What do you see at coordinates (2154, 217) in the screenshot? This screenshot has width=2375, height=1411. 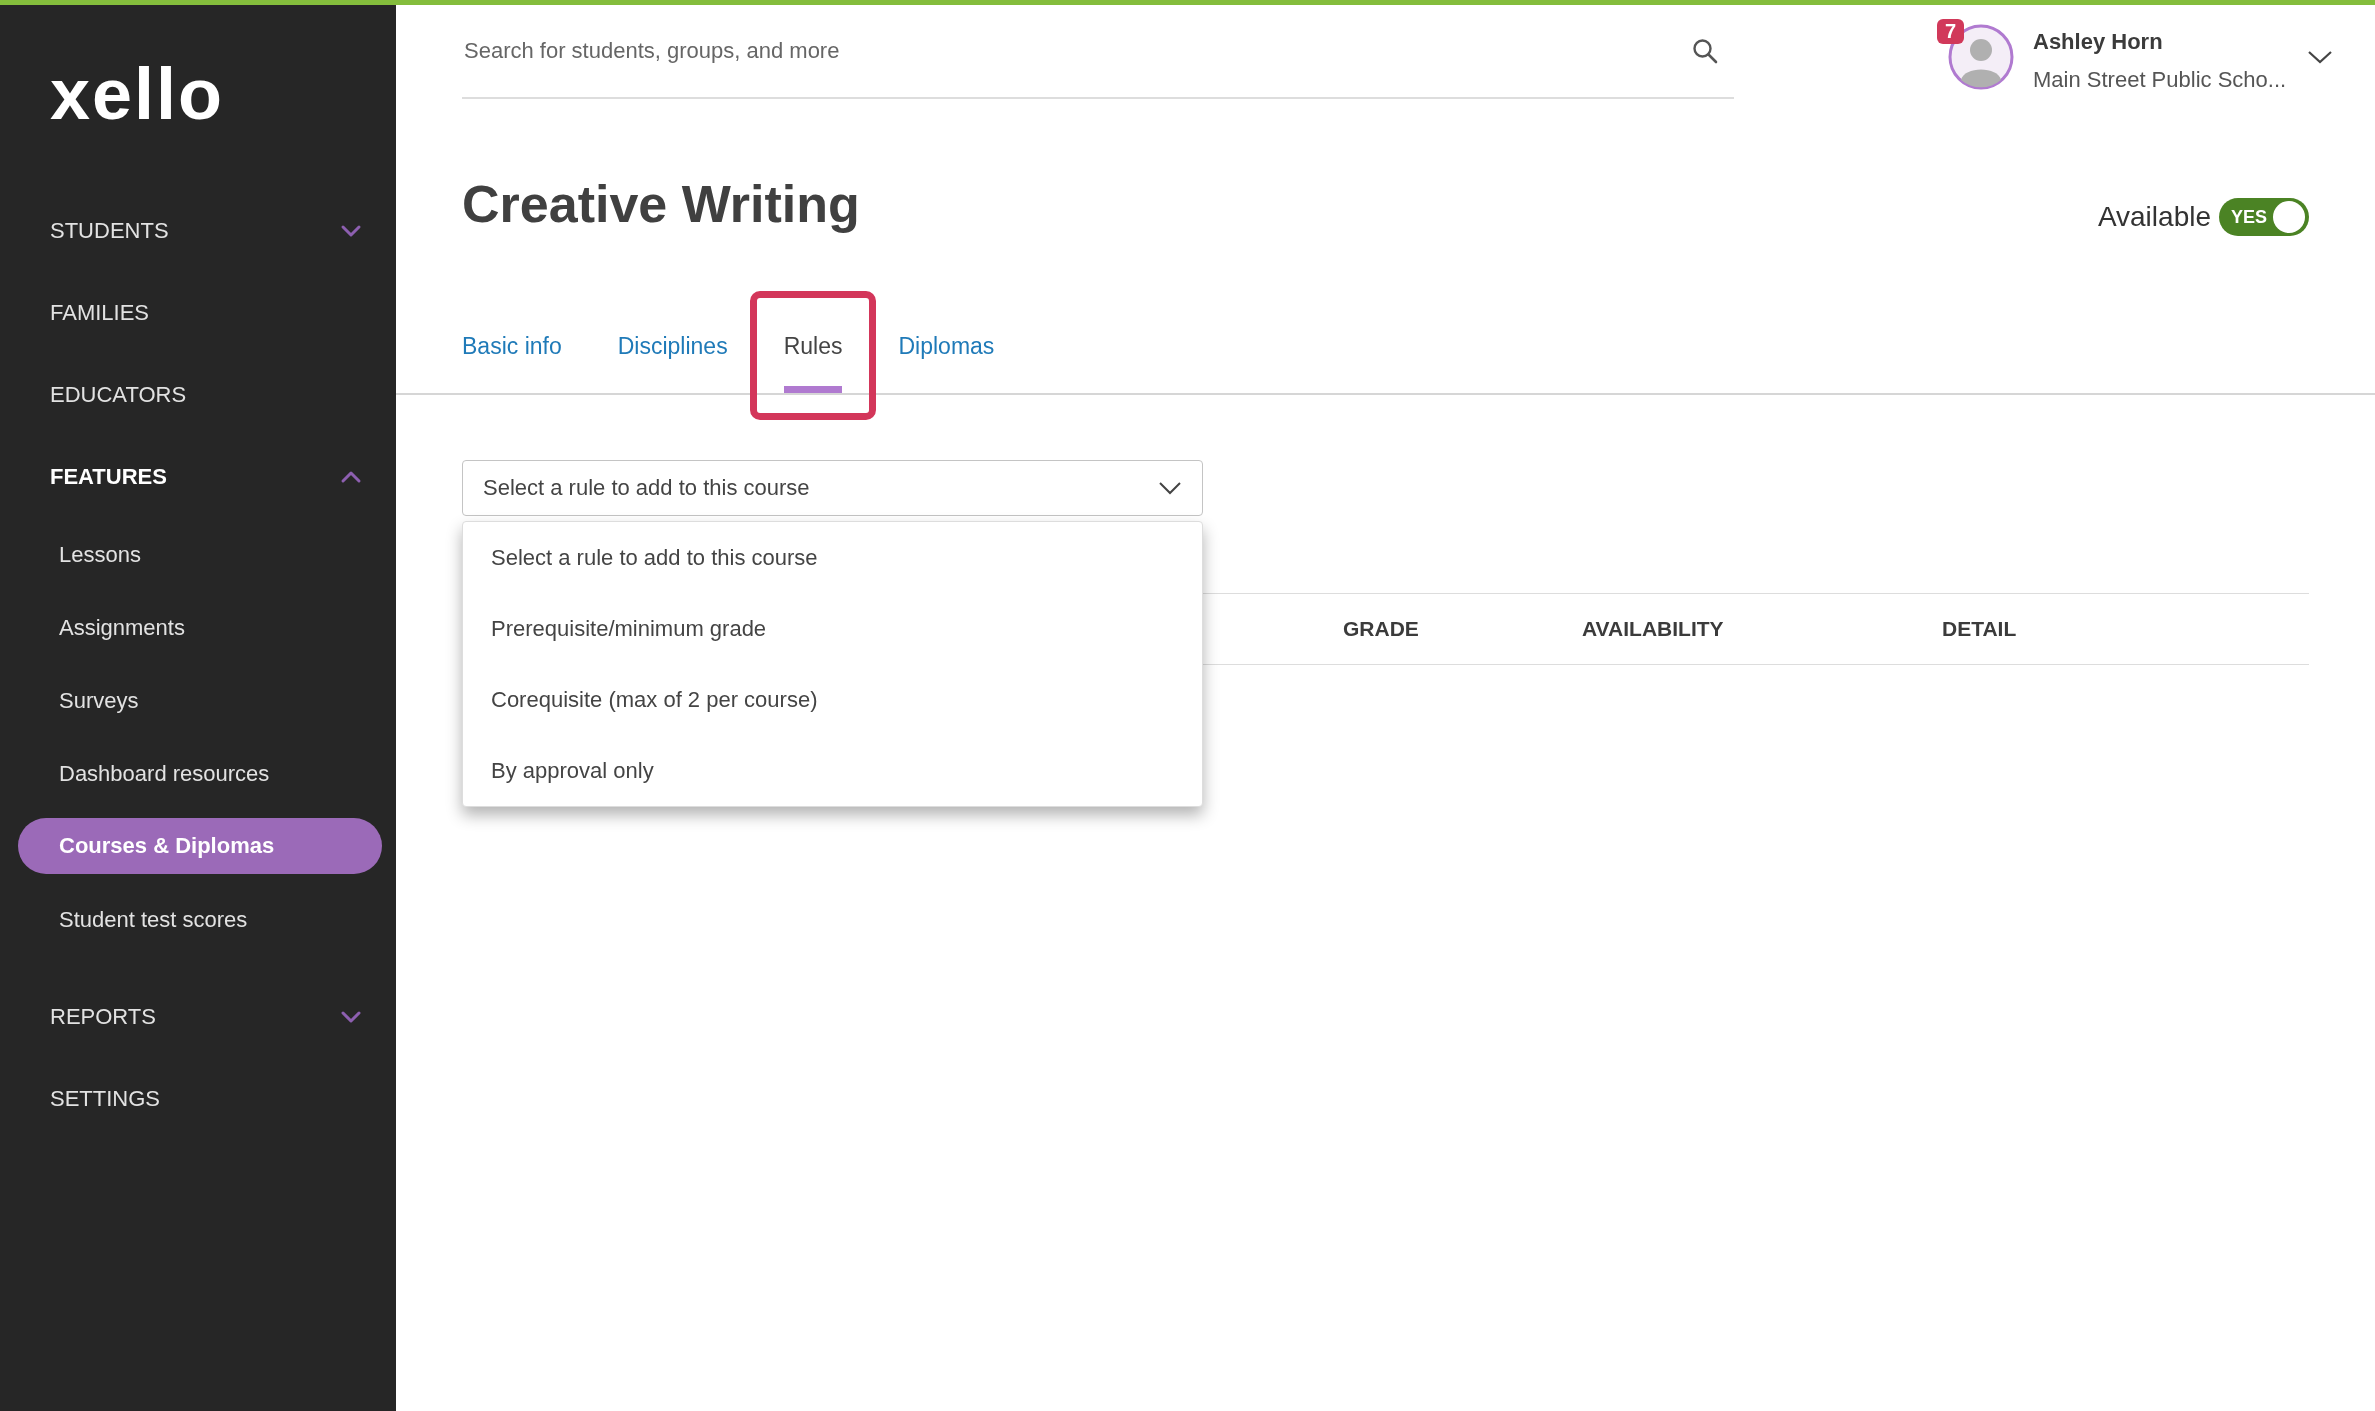 I see `available-label: Available` at bounding box center [2154, 217].